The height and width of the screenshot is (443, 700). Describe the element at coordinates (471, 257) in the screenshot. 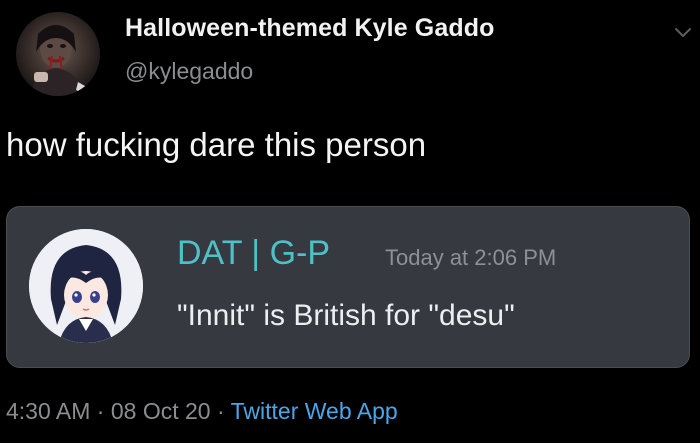

I see `discord-timestamp: Today at 2:06 PM` at that location.